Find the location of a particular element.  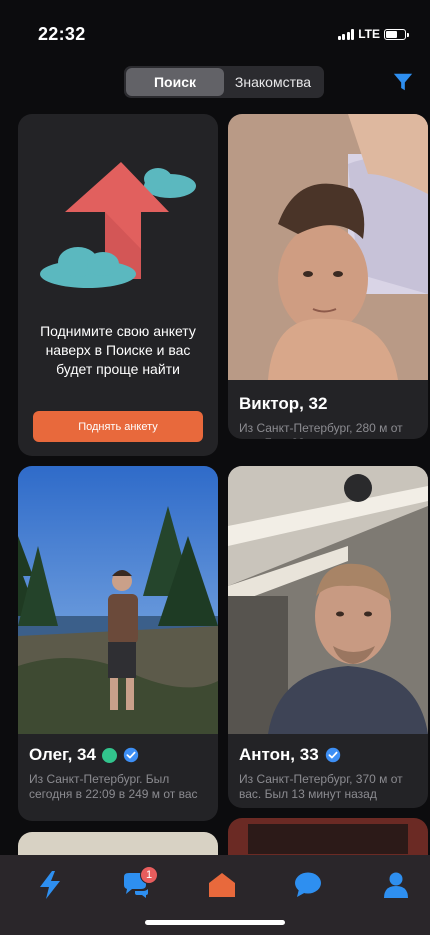

chats-unread-badge: 1 is located at coordinates (149, 875).